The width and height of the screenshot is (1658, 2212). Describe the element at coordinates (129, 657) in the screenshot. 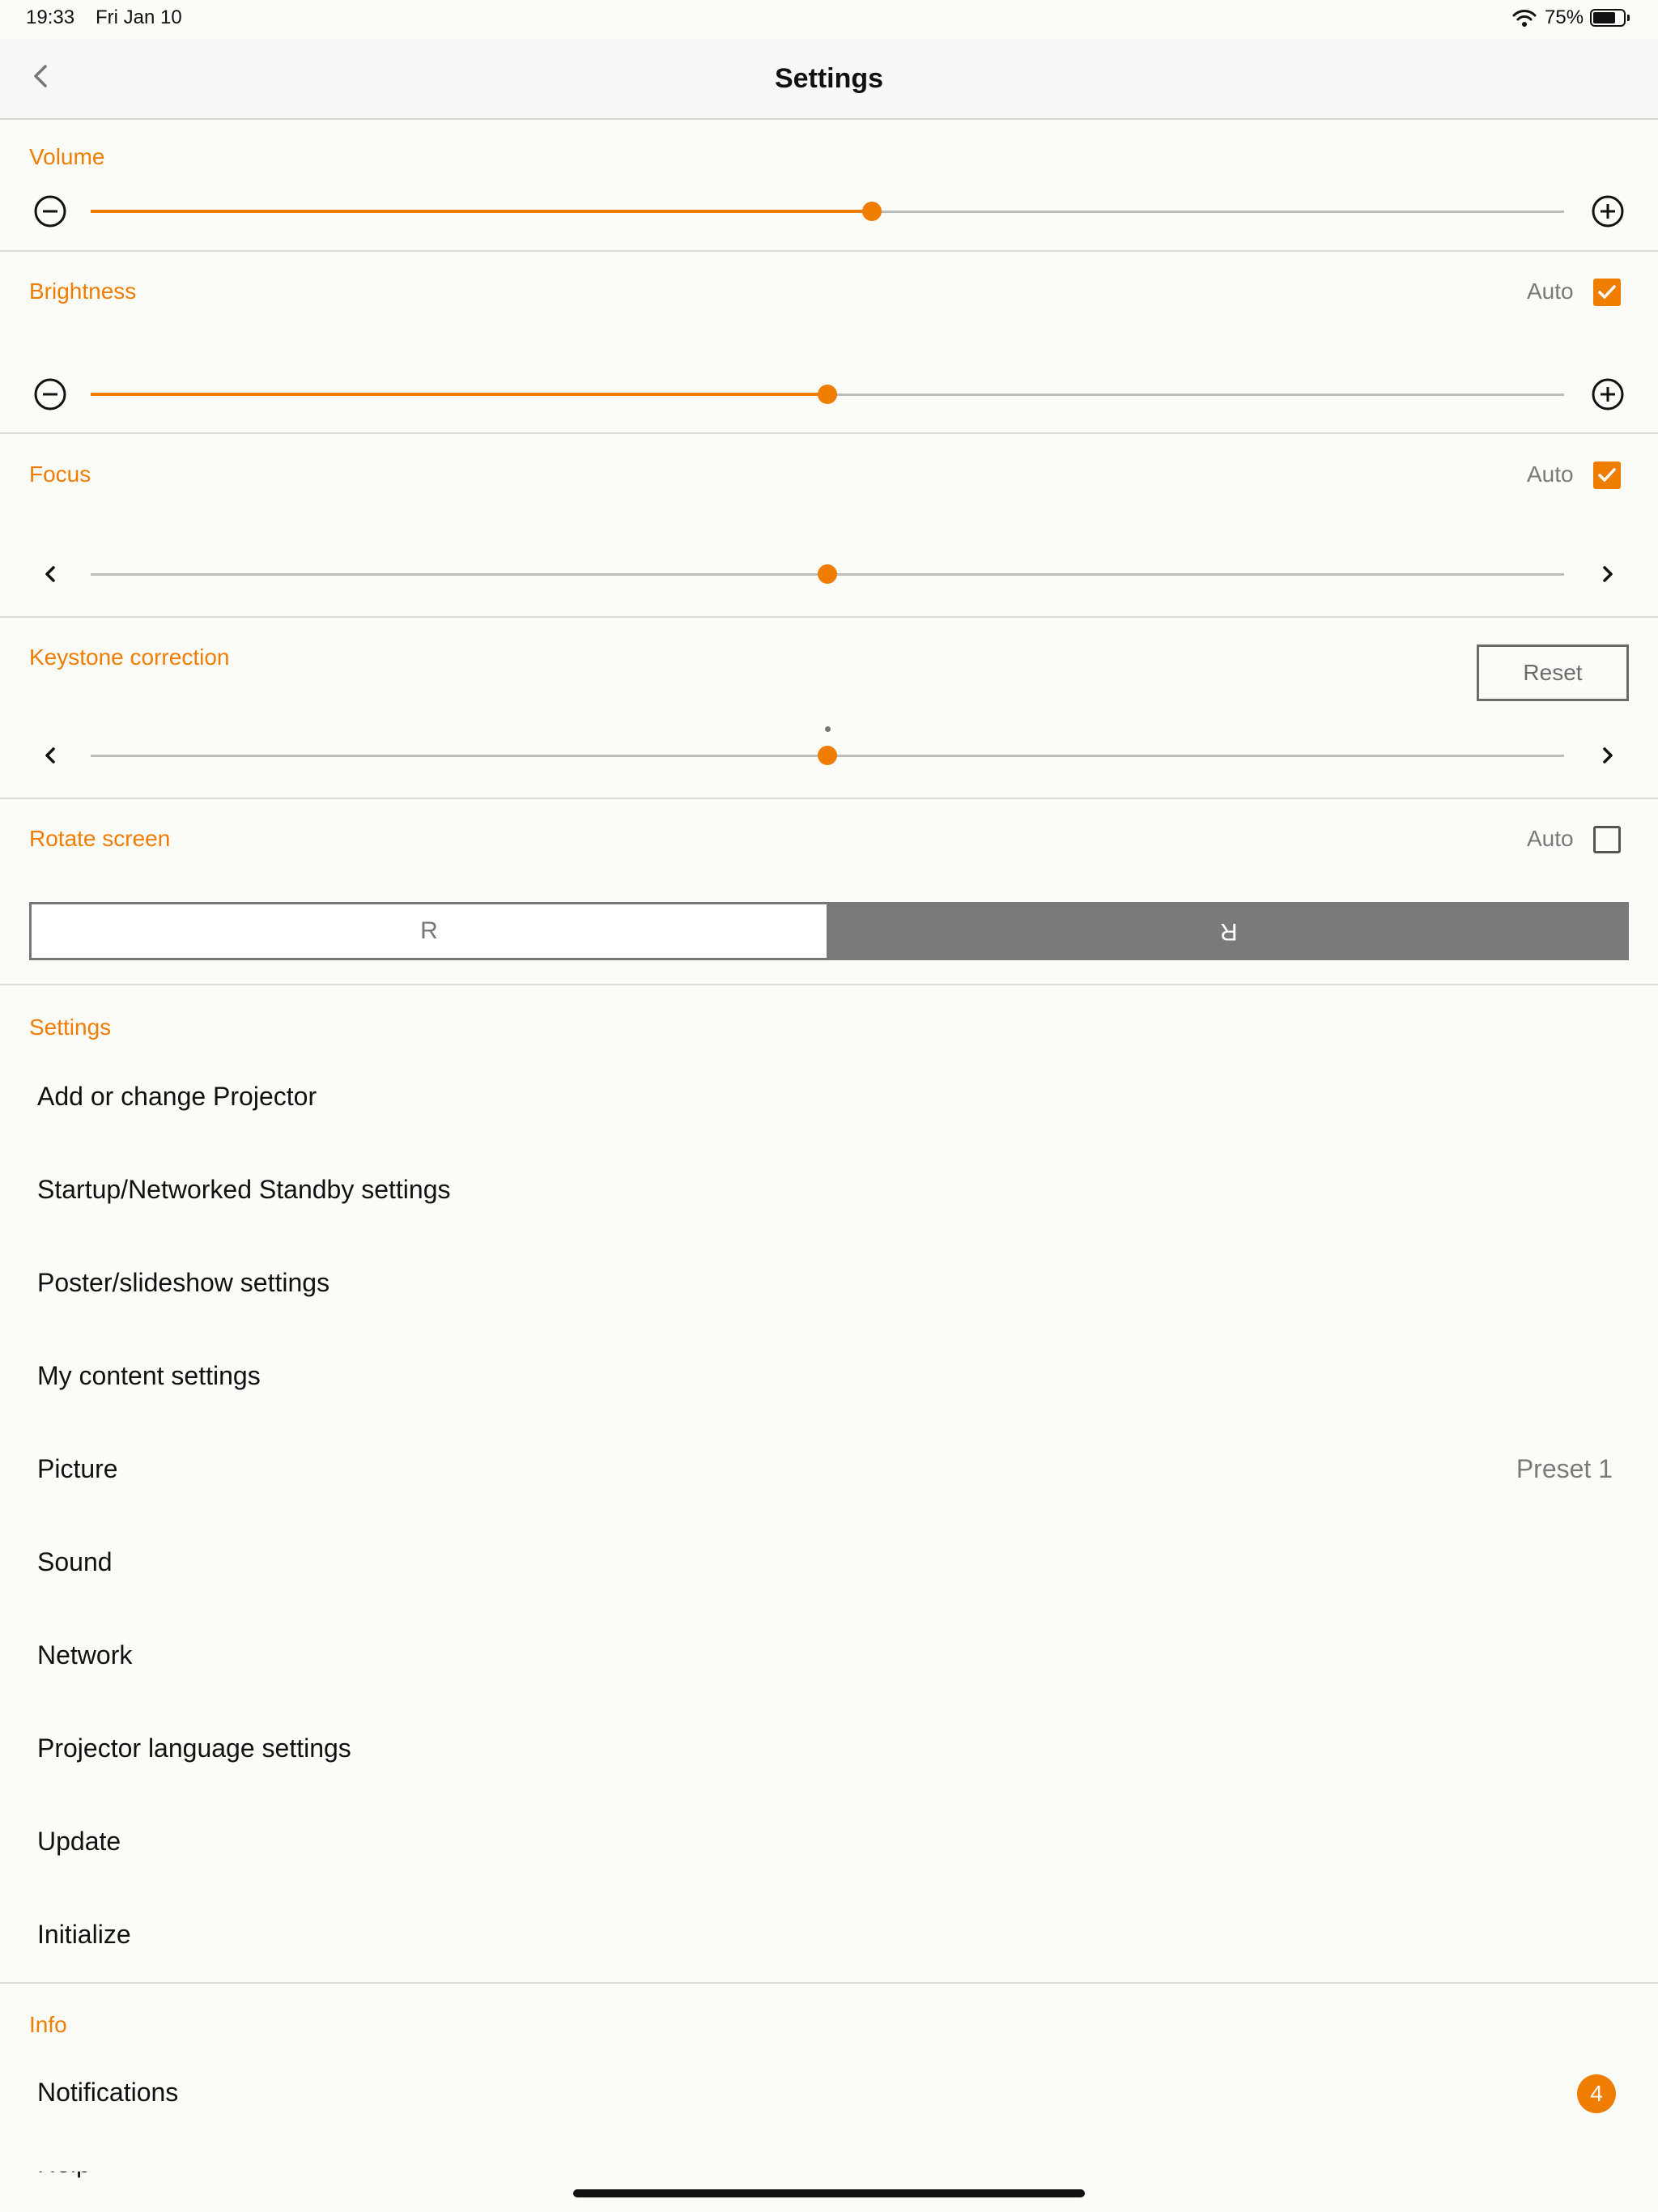

I see `keystone-label: Keystone correction` at that location.